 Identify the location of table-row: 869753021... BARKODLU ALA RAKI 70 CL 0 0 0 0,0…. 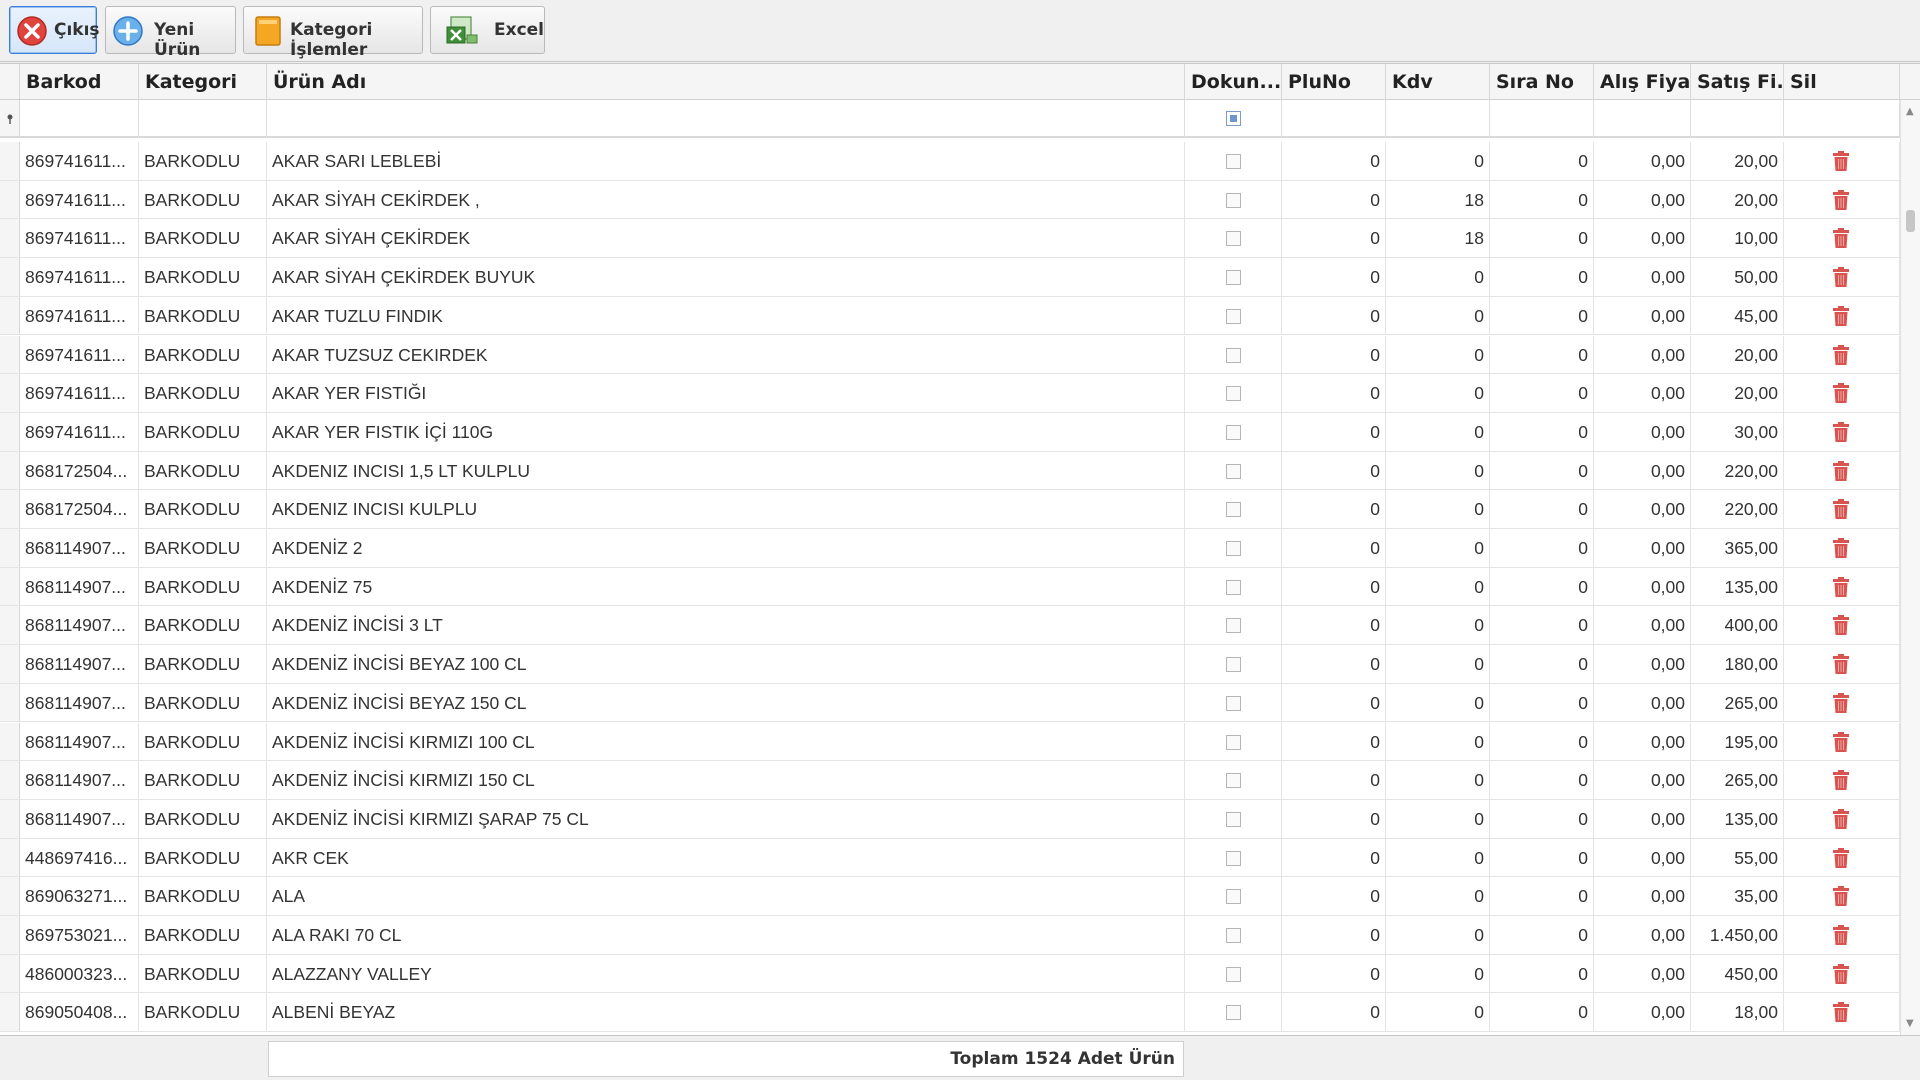
(950, 935).